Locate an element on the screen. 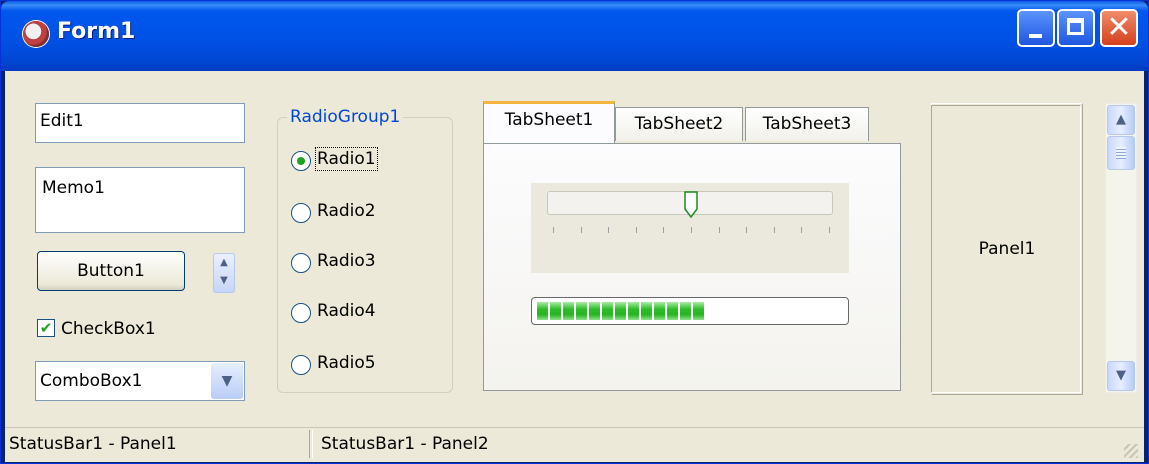 This screenshot has height=464, width=1149. check-mark-icon: ✔ is located at coordinates (46, 328).